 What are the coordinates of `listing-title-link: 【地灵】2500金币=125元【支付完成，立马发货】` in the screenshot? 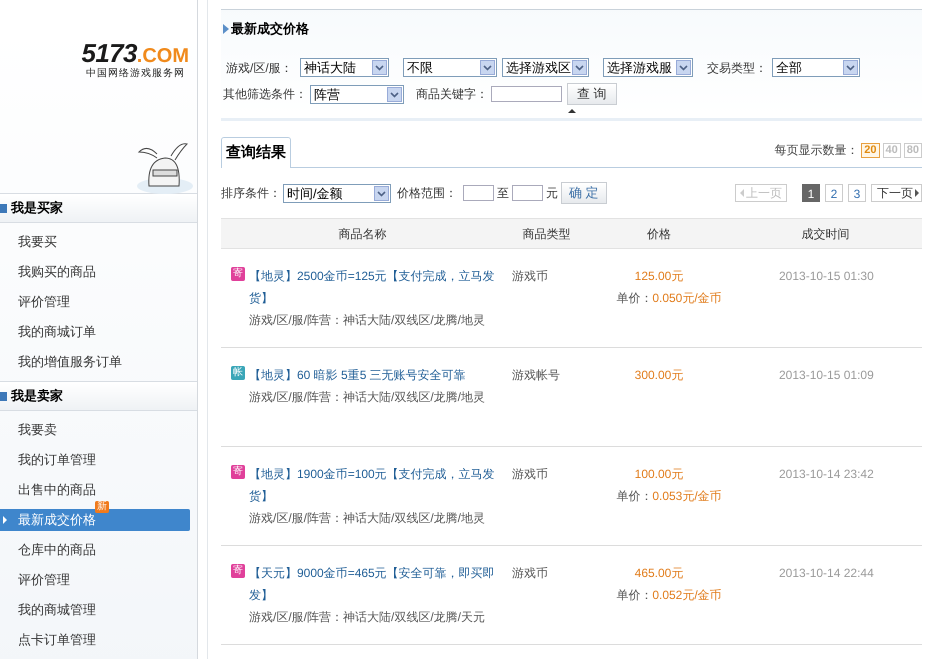 It's located at (375, 287).